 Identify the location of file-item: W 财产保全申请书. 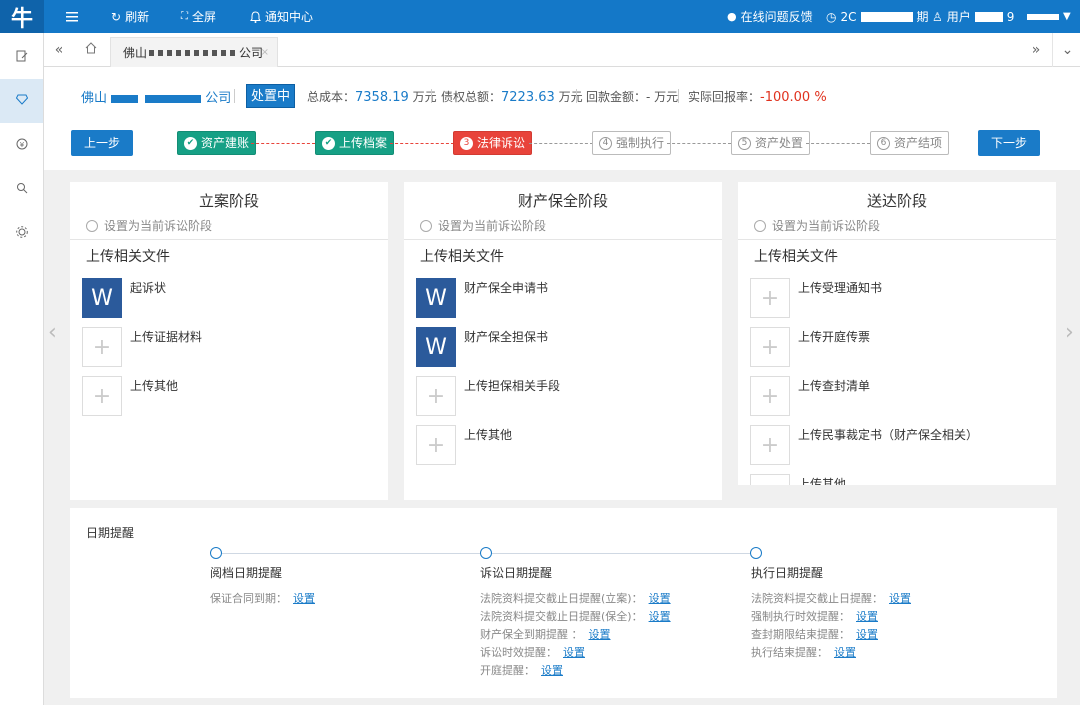
(482, 298).